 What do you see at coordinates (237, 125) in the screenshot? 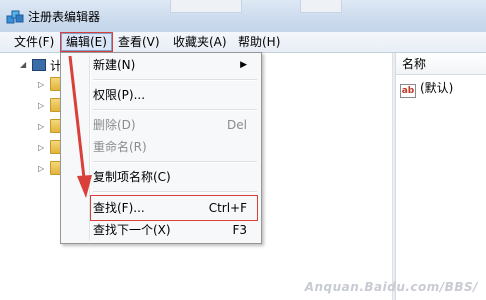
I see `menu-item-delete-shortcut: Del` at bounding box center [237, 125].